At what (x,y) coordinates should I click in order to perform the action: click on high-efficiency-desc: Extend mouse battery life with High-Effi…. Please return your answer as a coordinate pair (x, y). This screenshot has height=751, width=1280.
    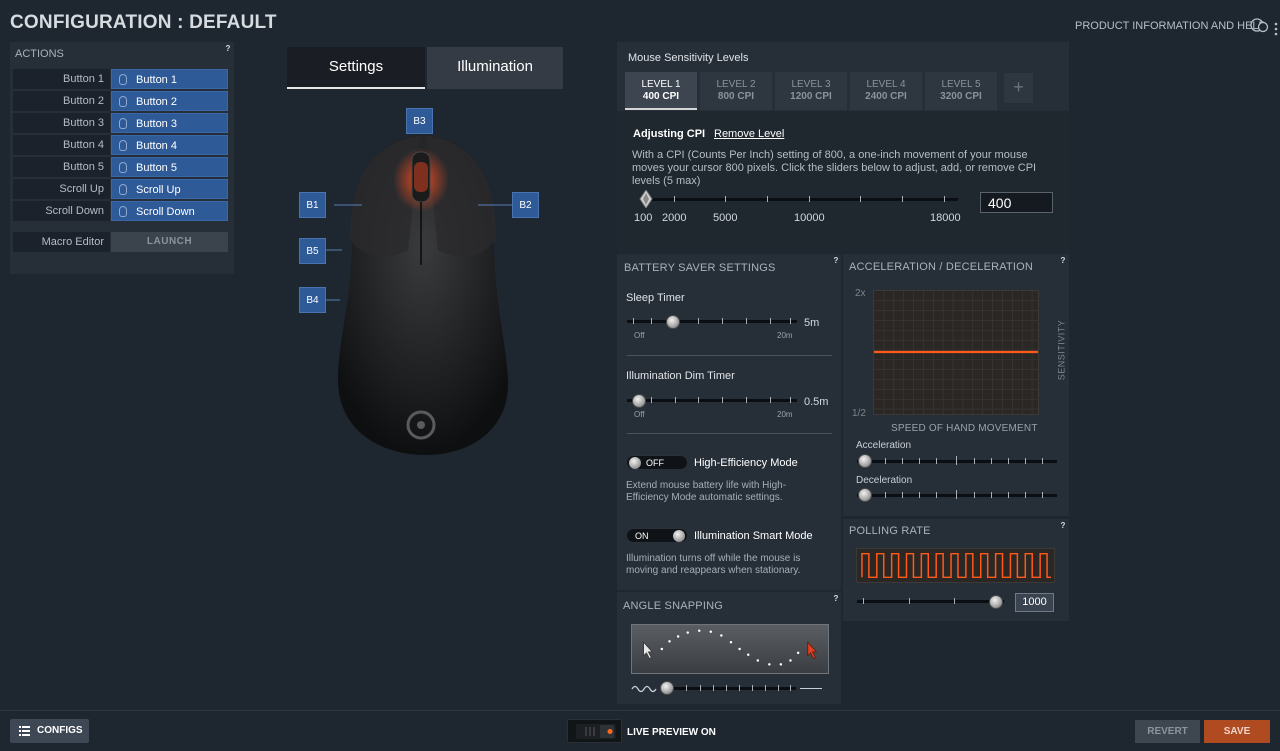
    Looking at the image, I should click on (706, 491).